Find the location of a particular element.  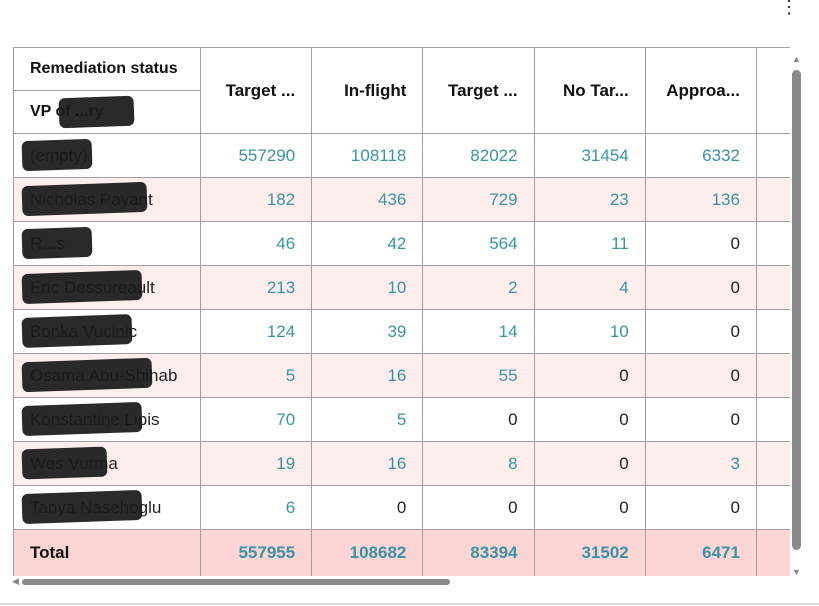

table-cell: 3 is located at coordinates (700, 463).